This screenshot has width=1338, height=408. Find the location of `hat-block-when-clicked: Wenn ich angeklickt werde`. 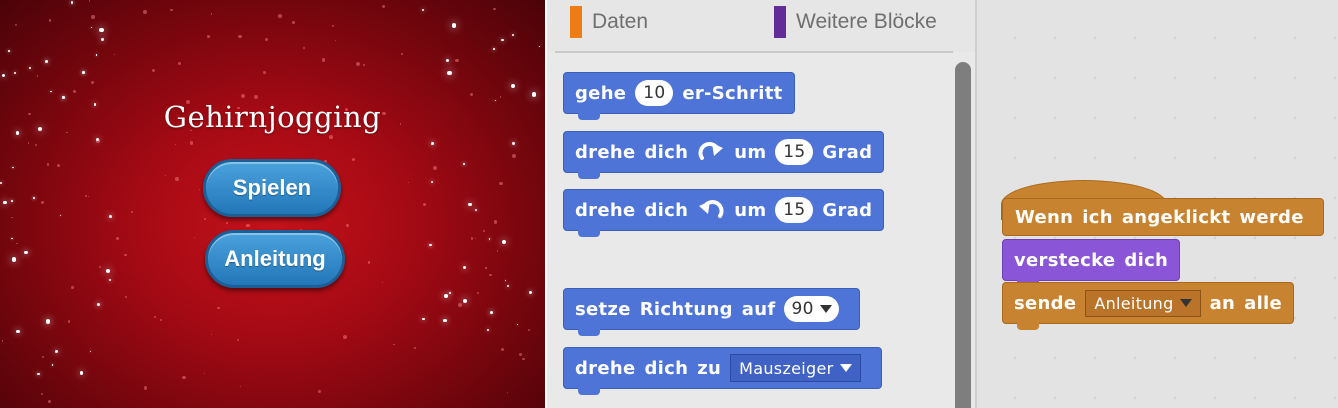

hat-block-when-clicked: Wenn ich angeklickt werde is located at coordinates (1162, 208).